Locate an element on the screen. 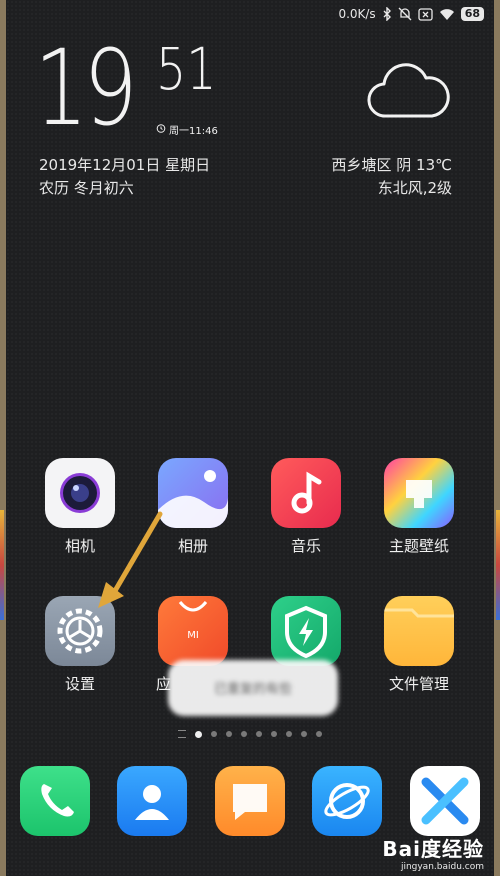 This screenshot has height=876, width=500. toast-text: 已重复的有些 is located at coordinates (252, 689).